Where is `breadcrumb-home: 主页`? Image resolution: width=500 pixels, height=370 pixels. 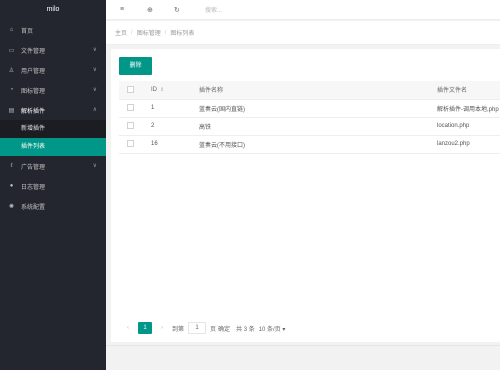 breadcrumb-home: 主页 is located at coordinates (121, 32).